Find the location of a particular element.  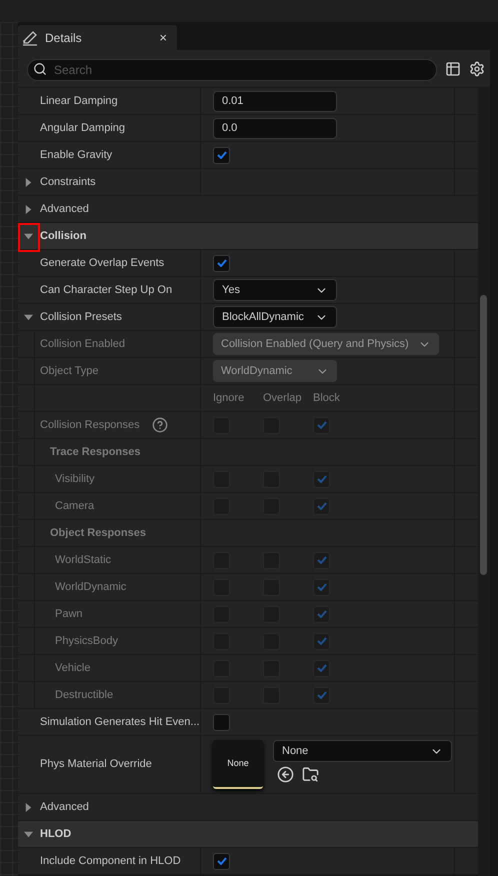

property-label: Collision Enabled is located at coordinates (82, 344).